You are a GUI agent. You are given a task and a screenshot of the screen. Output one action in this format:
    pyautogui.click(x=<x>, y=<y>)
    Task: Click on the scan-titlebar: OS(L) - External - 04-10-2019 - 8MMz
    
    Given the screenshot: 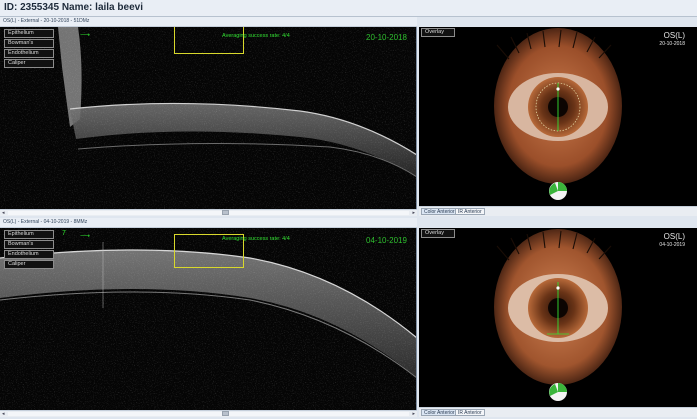 What is the action you would take?
    pyautogui.click(x=208, y=223)
    